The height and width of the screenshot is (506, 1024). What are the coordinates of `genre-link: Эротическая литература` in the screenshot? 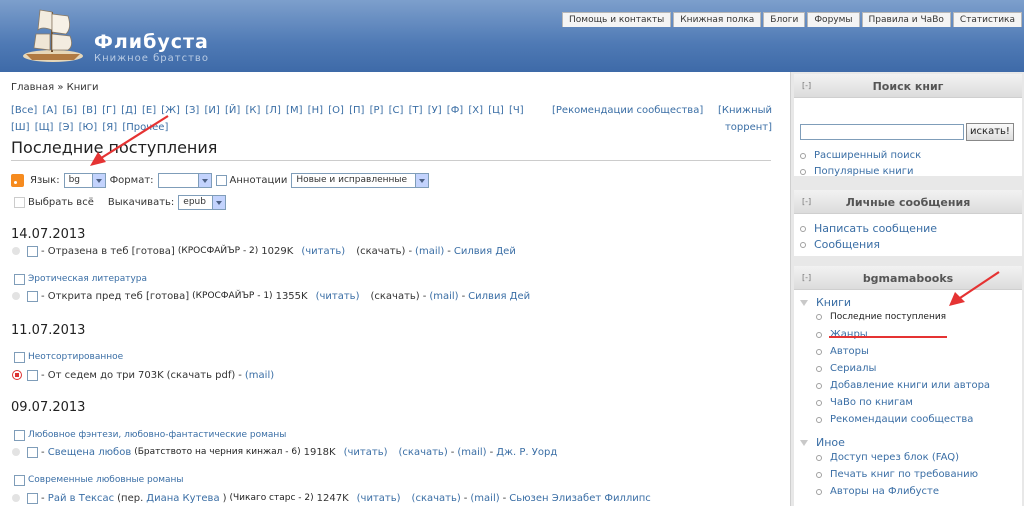 It's located at (87, 279).